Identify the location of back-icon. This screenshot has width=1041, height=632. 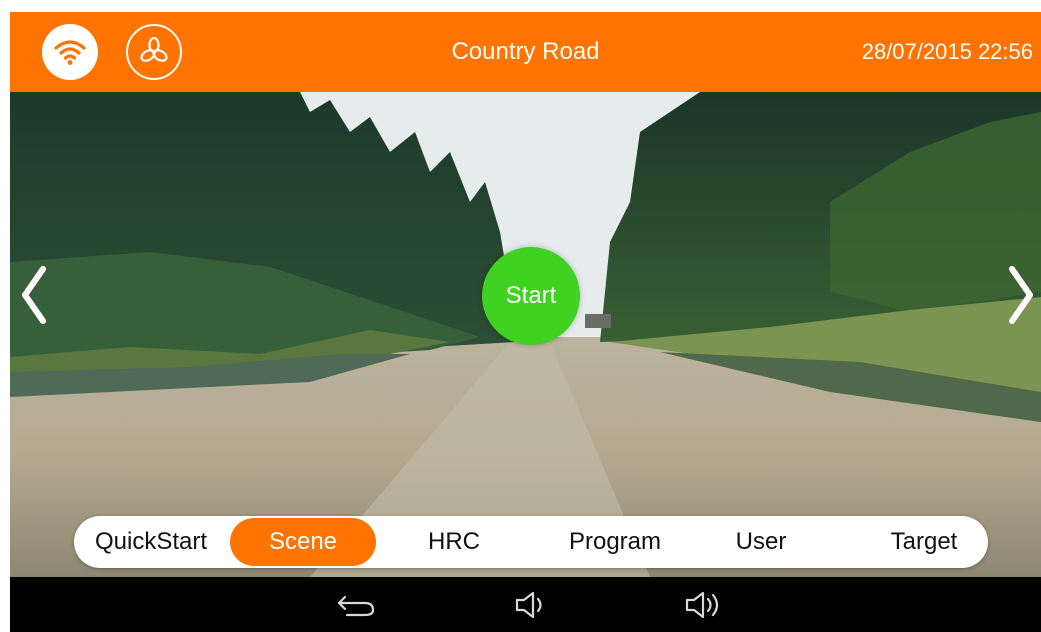
(356, 606).